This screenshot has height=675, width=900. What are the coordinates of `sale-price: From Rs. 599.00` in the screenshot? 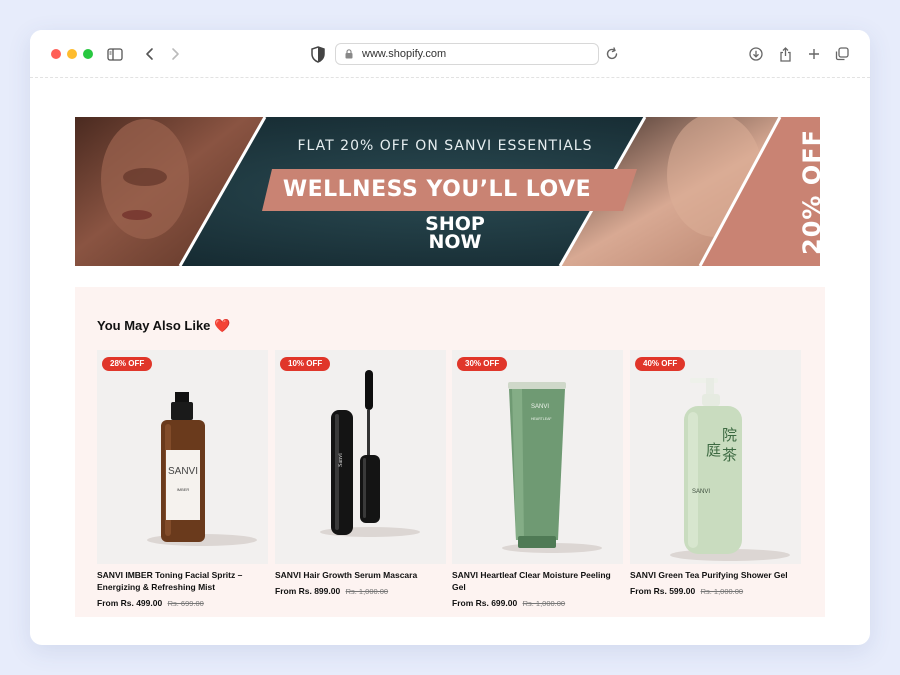 It's located at (663, 591).